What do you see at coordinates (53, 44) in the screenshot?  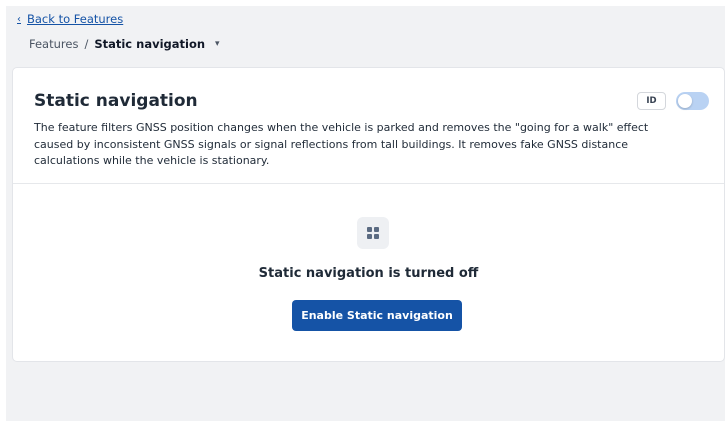 I see `breadcrumb-features: Features` at bounding box center [53, 44].